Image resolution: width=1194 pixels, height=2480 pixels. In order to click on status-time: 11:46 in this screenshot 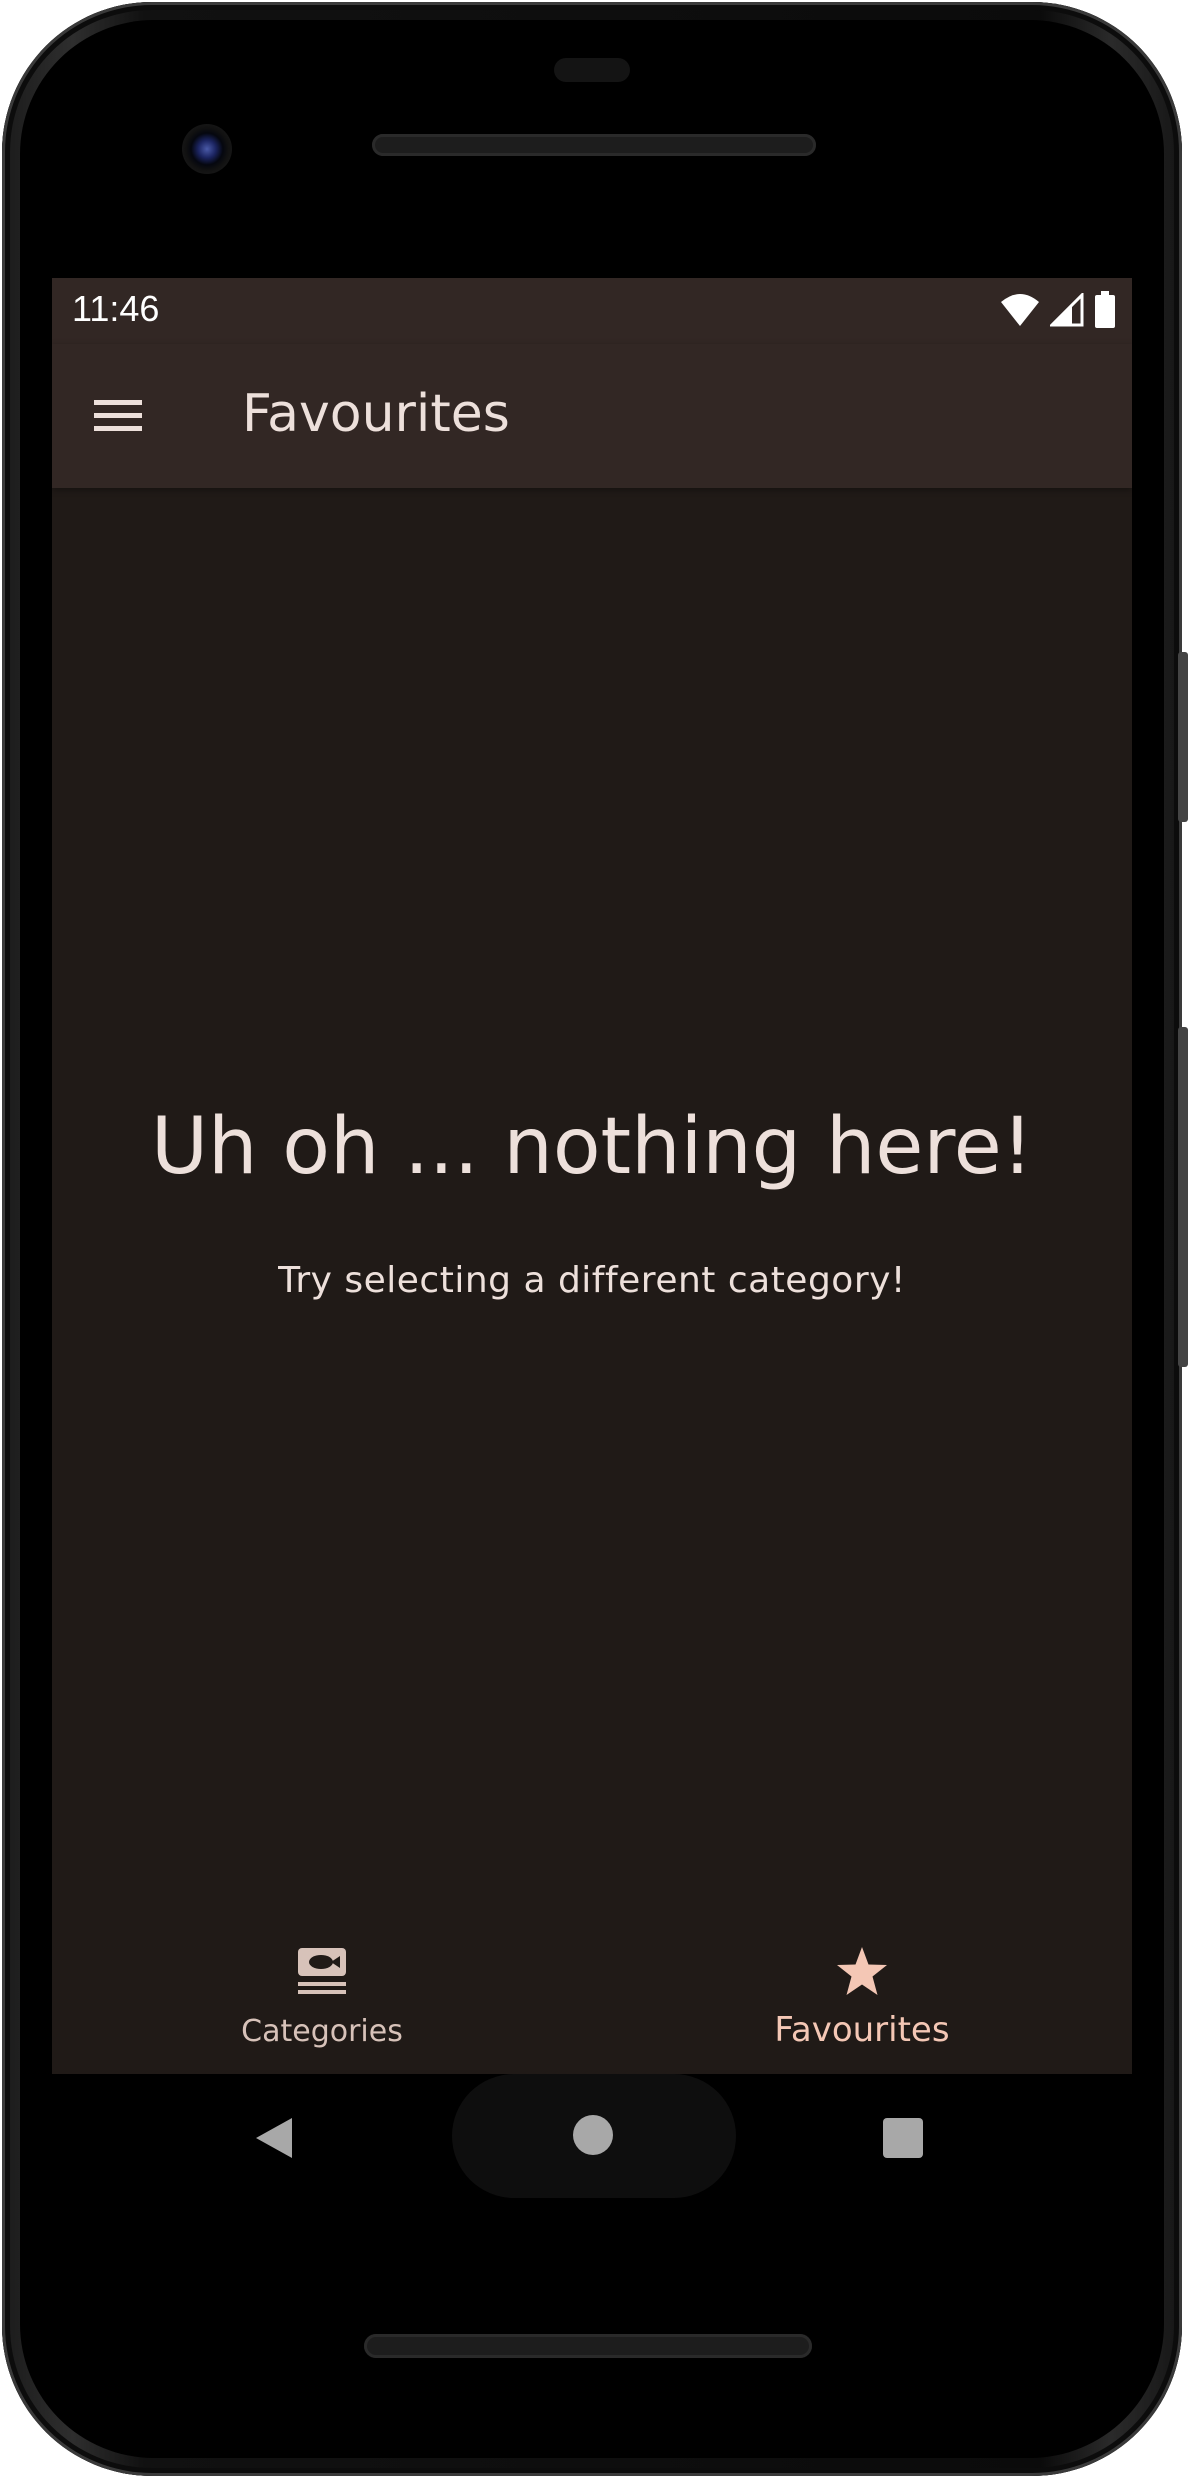, I will do `click(116, 308)`.